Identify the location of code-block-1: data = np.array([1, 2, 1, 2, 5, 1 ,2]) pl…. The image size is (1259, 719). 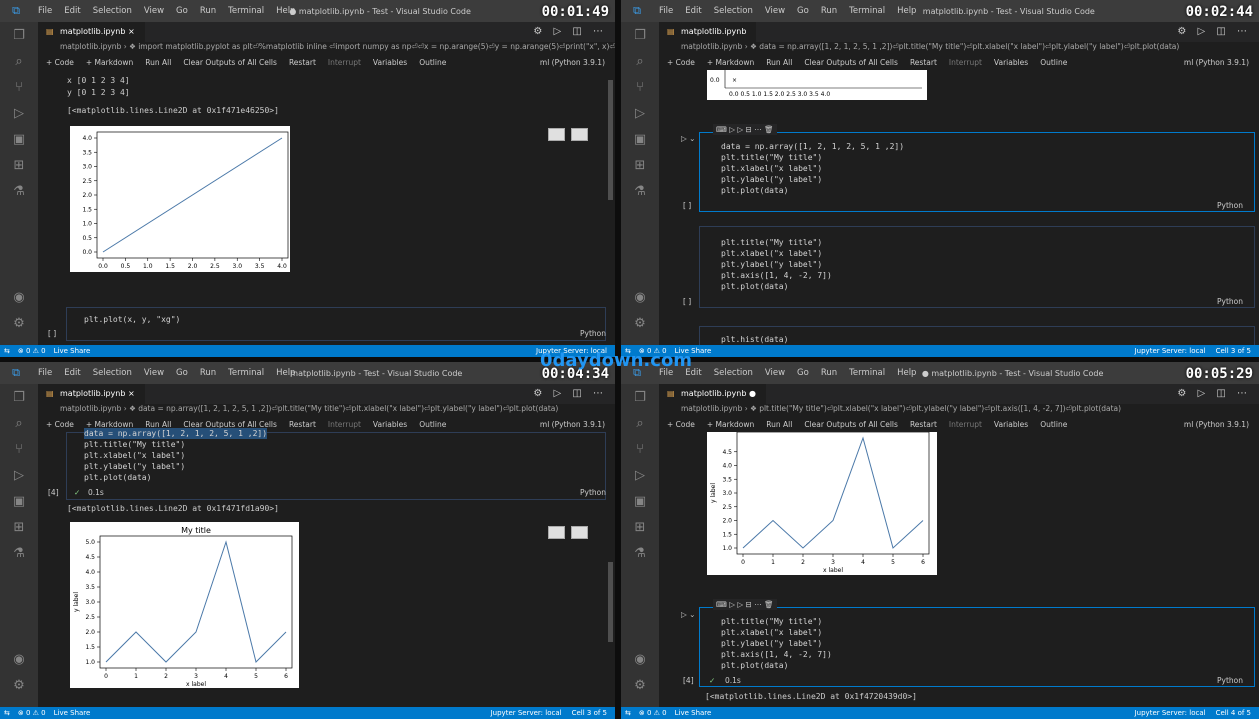
(812, 168).